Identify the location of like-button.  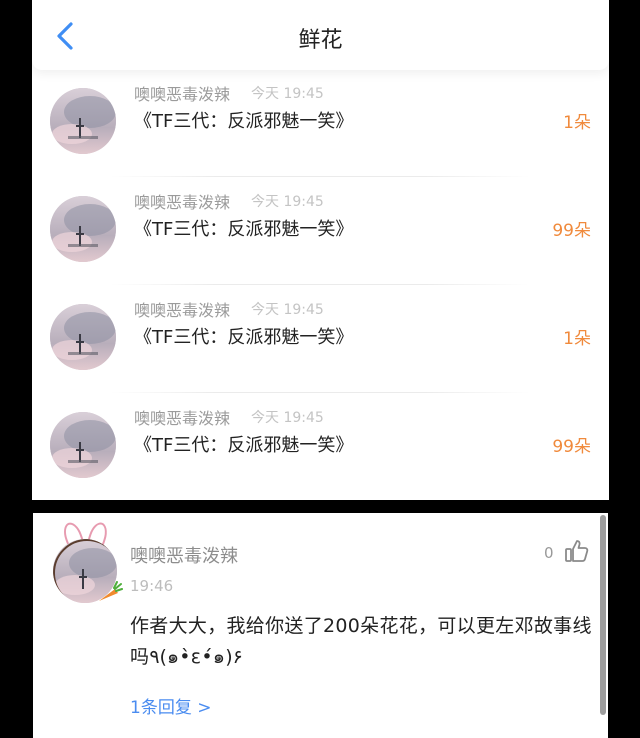
(577, 553).